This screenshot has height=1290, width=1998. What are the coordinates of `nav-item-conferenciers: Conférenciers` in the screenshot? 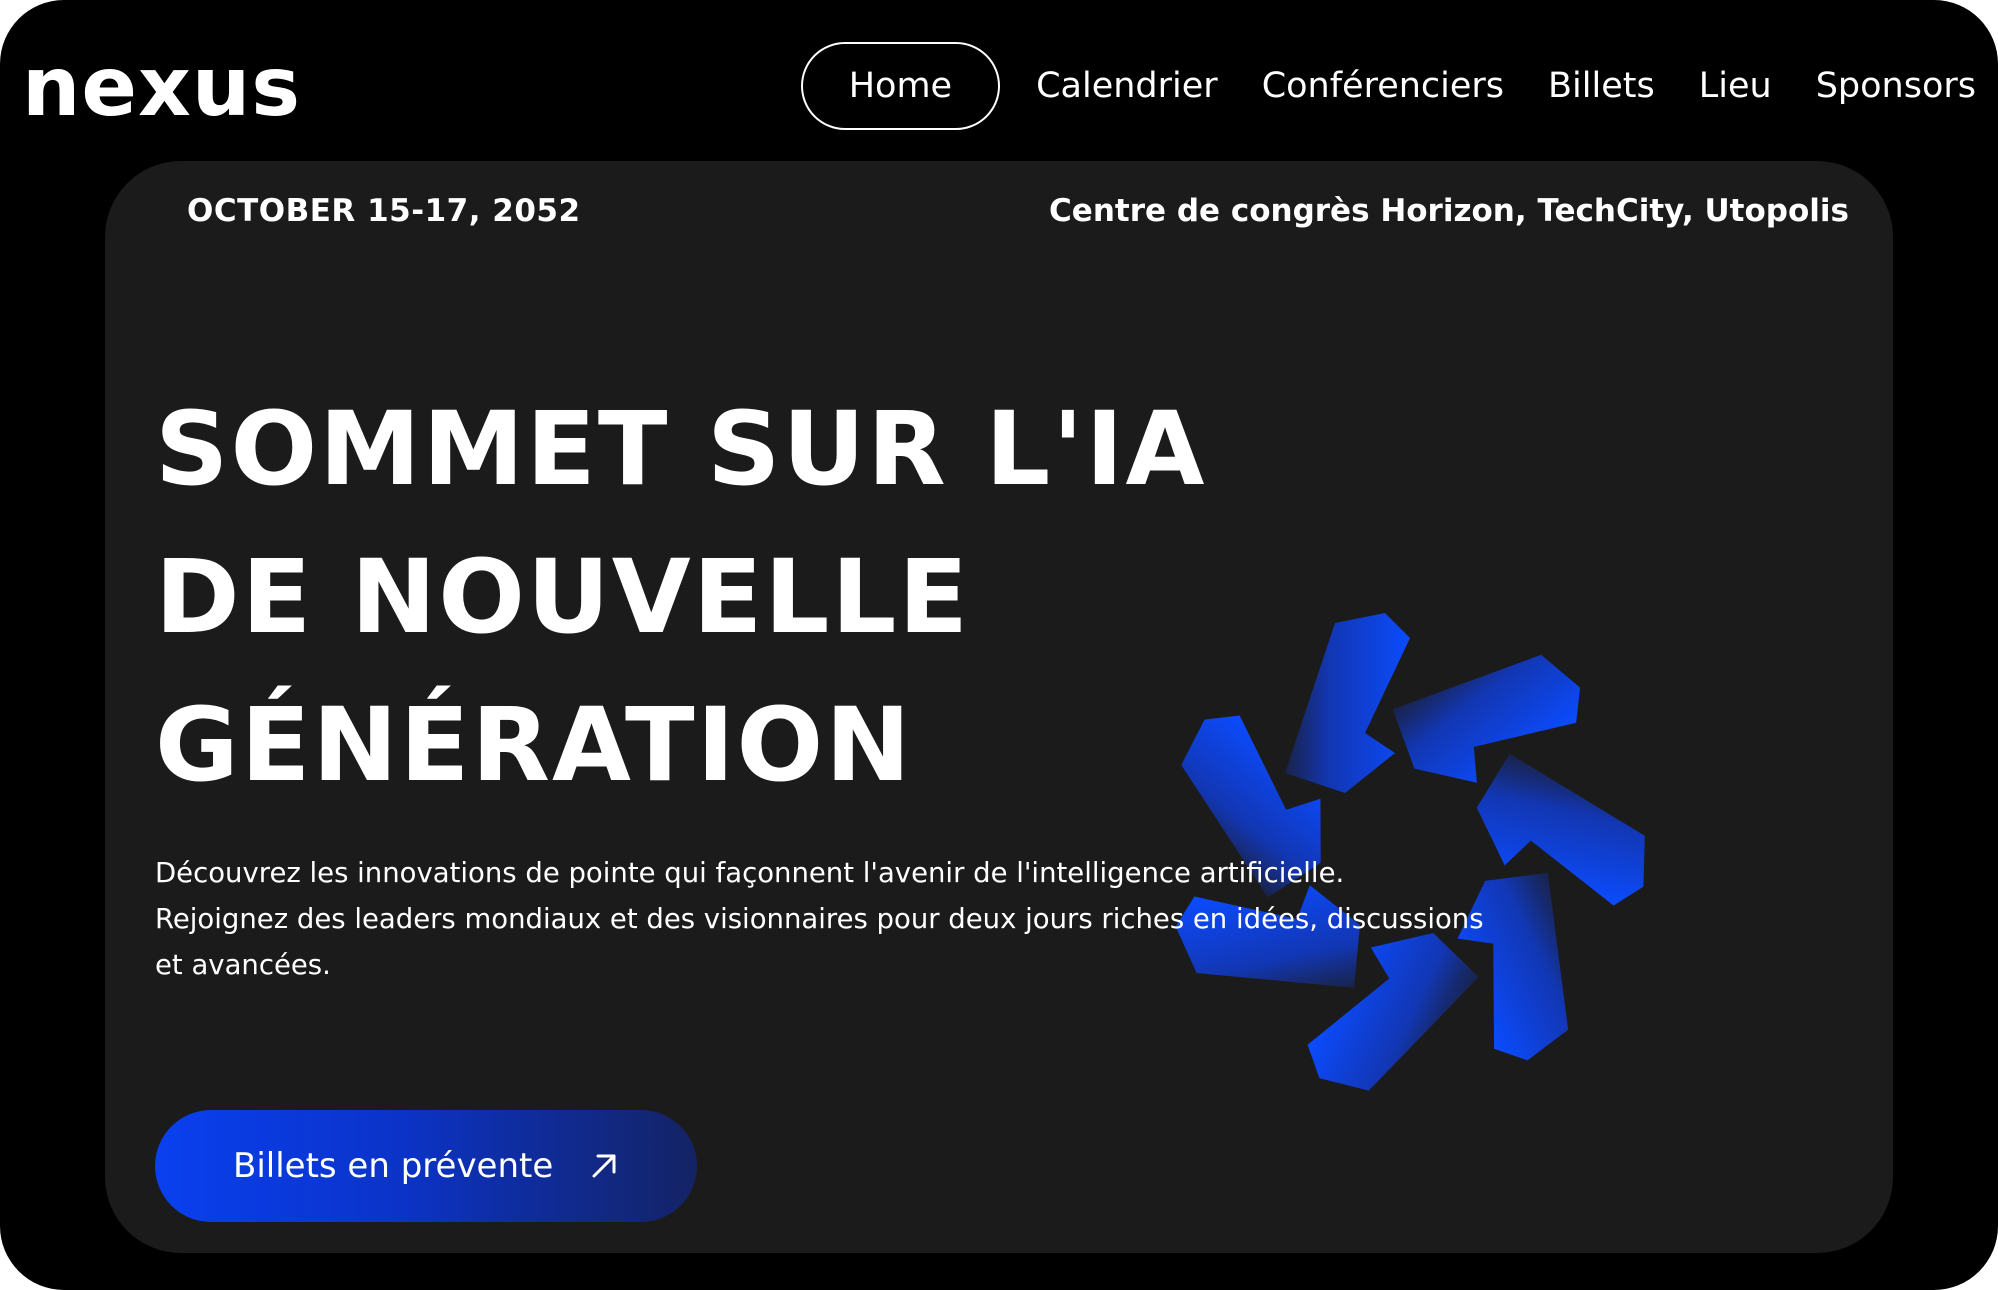 It's located at (1383, 86).